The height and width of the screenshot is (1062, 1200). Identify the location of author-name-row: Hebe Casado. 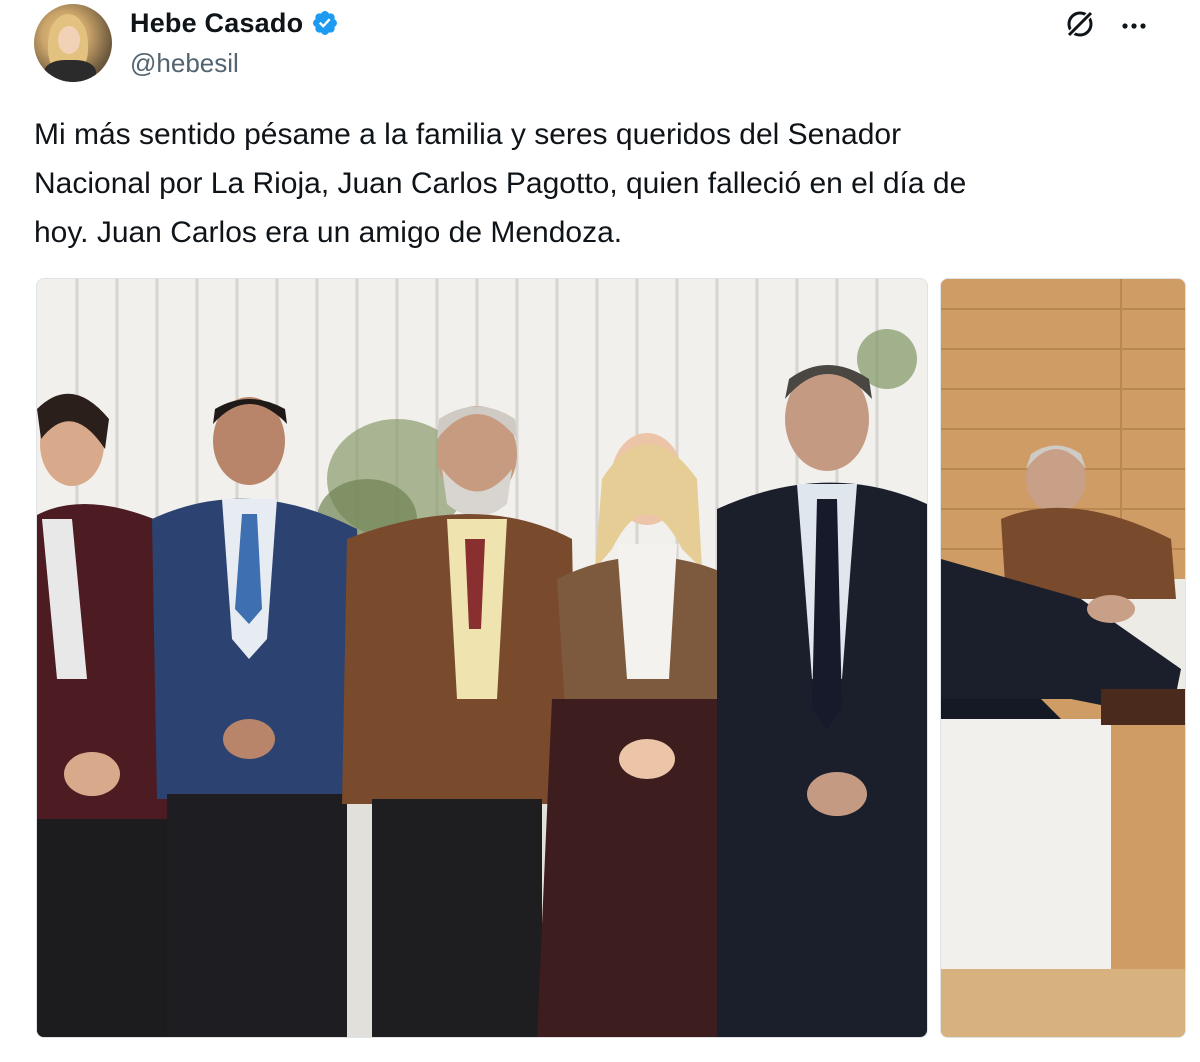
(234, 23).